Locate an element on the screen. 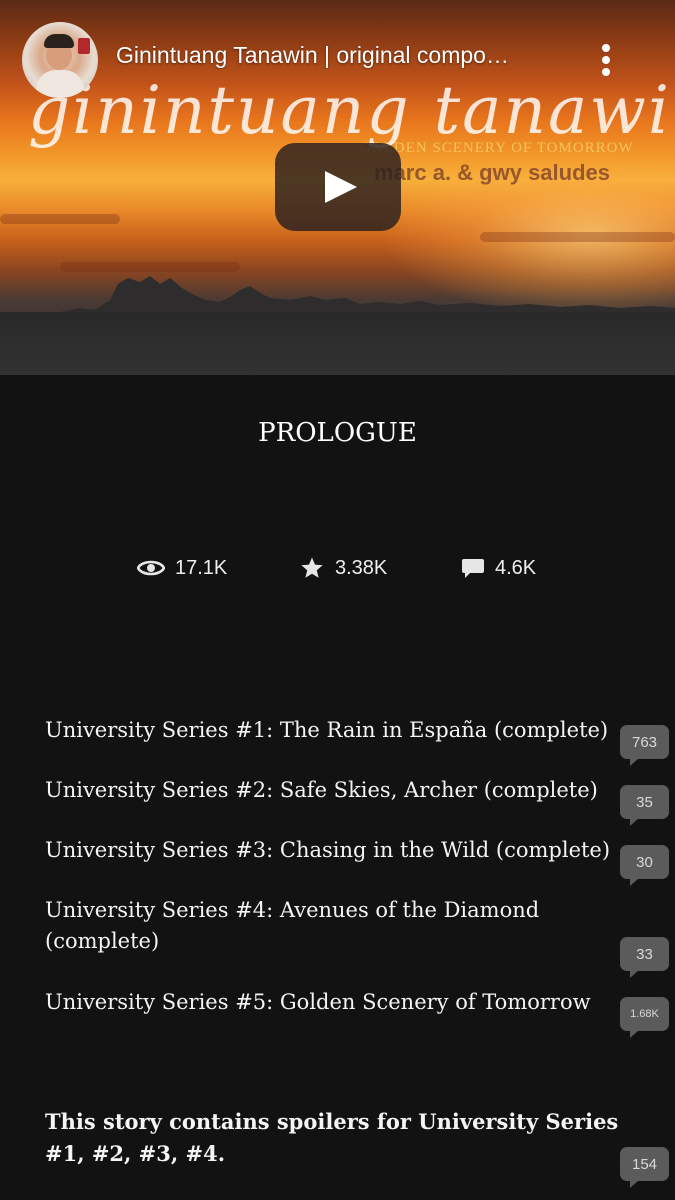 The width and height of the screenshot is (675, 1200). reads-count: 17.1K is located at coordinates (201, 567).